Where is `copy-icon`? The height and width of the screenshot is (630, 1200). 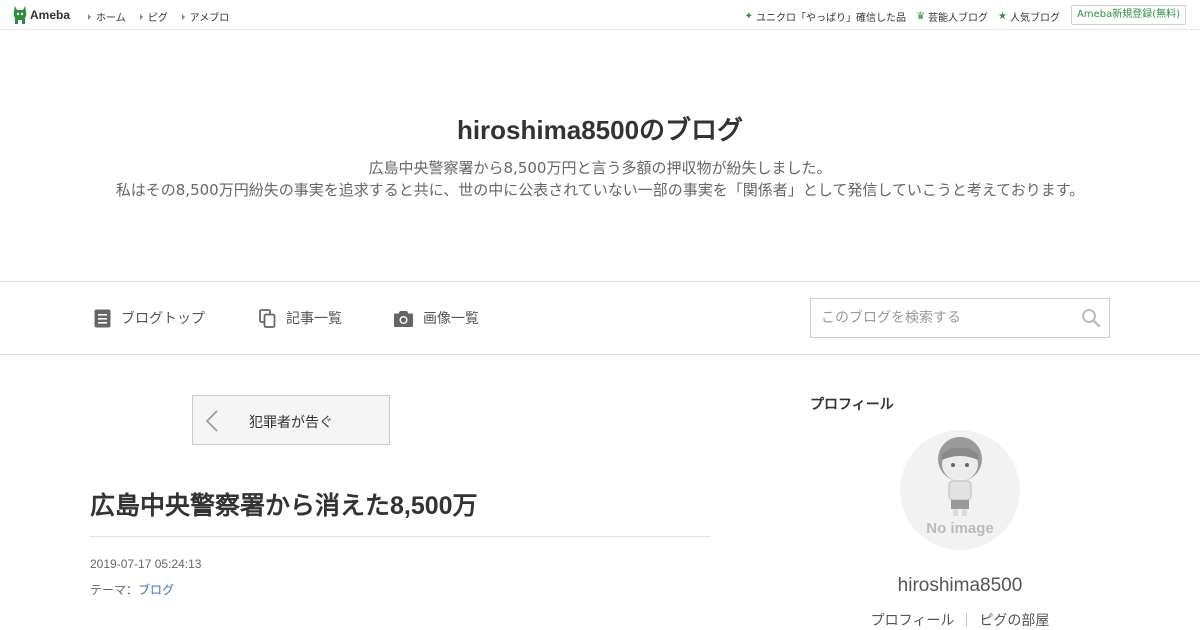 copy-icon is located at coordinates (267, 318).